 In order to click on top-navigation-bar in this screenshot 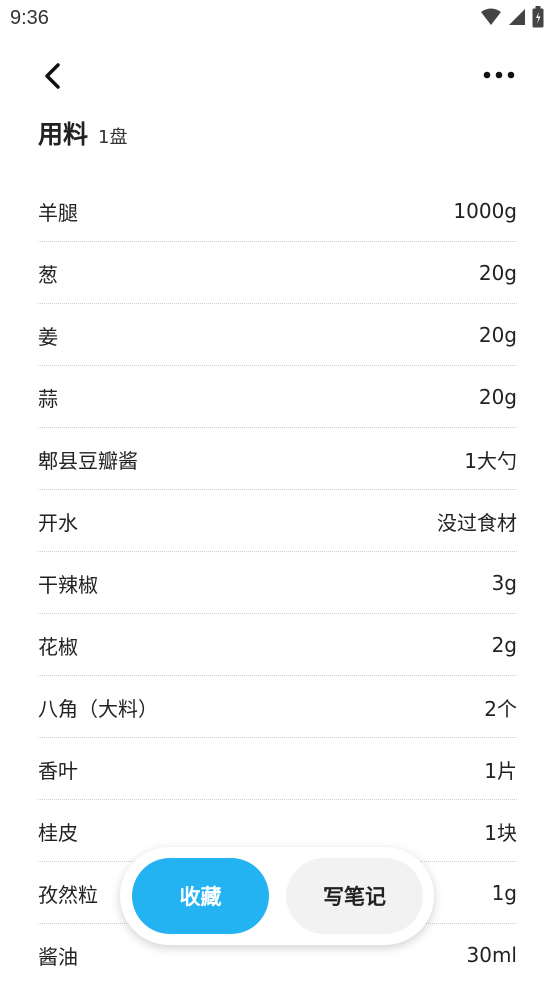, I will do `click(277, 75)`.